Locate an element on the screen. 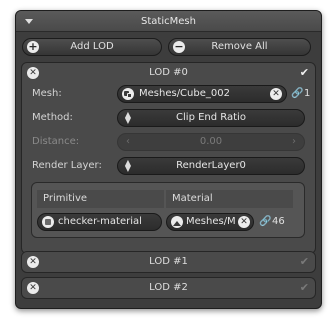 The image size is (335, 322). lod-section-2: ✕ LOD #2 ✔ is located at coordinates (168, 288).